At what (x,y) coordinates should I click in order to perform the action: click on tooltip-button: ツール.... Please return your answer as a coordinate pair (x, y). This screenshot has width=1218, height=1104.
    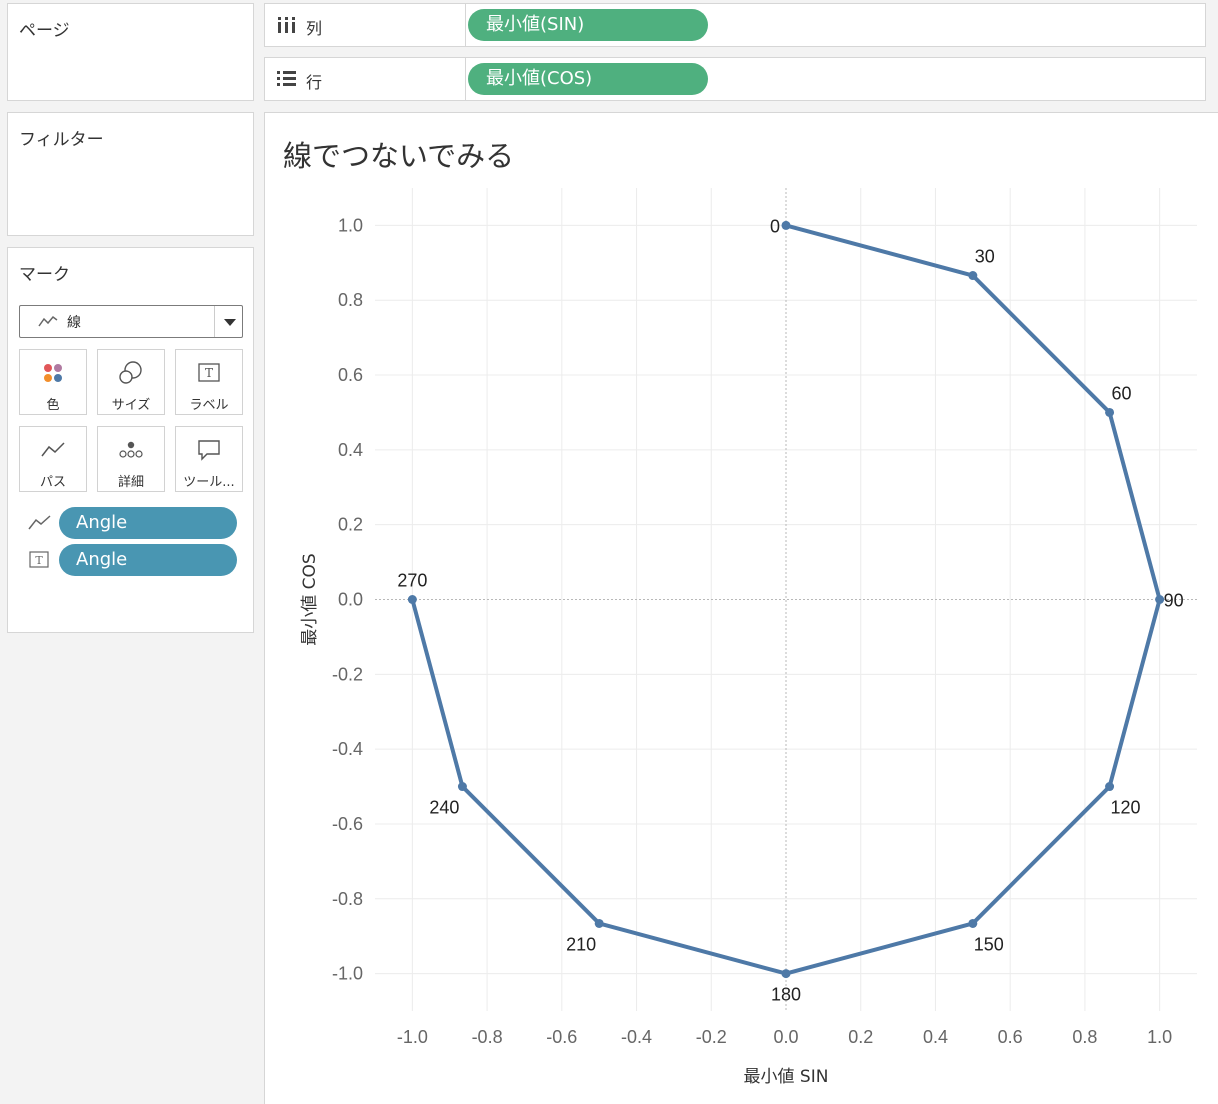
    Looking at the image, I should click on (209, 459).